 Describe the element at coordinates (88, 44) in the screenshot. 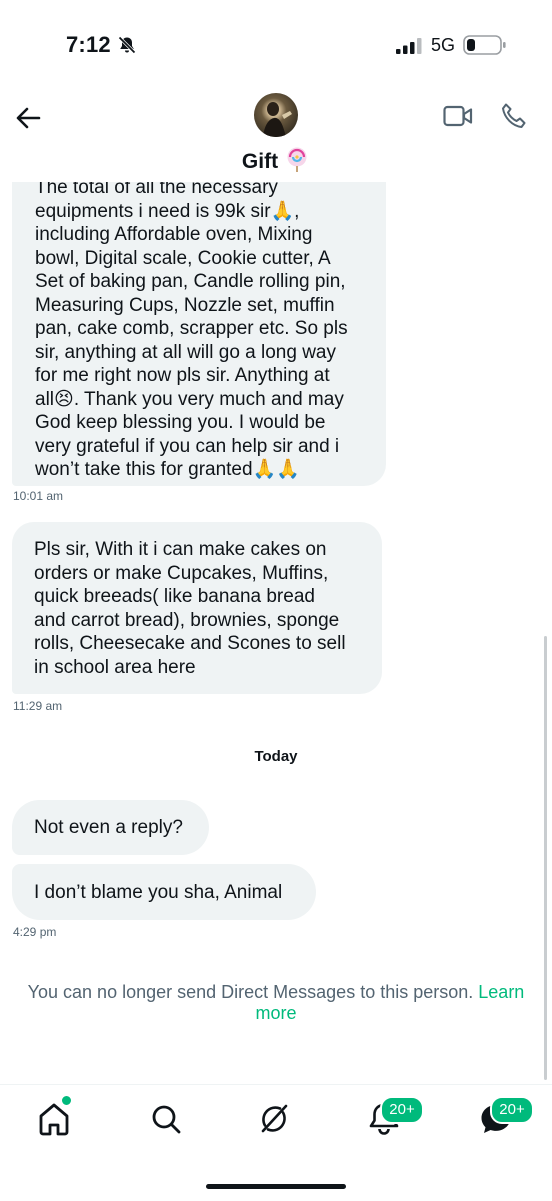

I see `status-time: 7:12` at that location.